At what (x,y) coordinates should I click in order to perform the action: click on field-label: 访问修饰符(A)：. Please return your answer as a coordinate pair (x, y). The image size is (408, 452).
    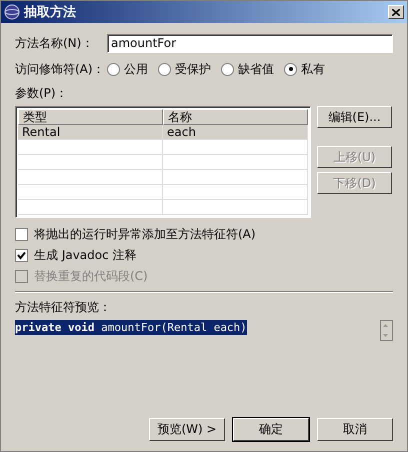
    Looking at the image, I should click on (60, 69).